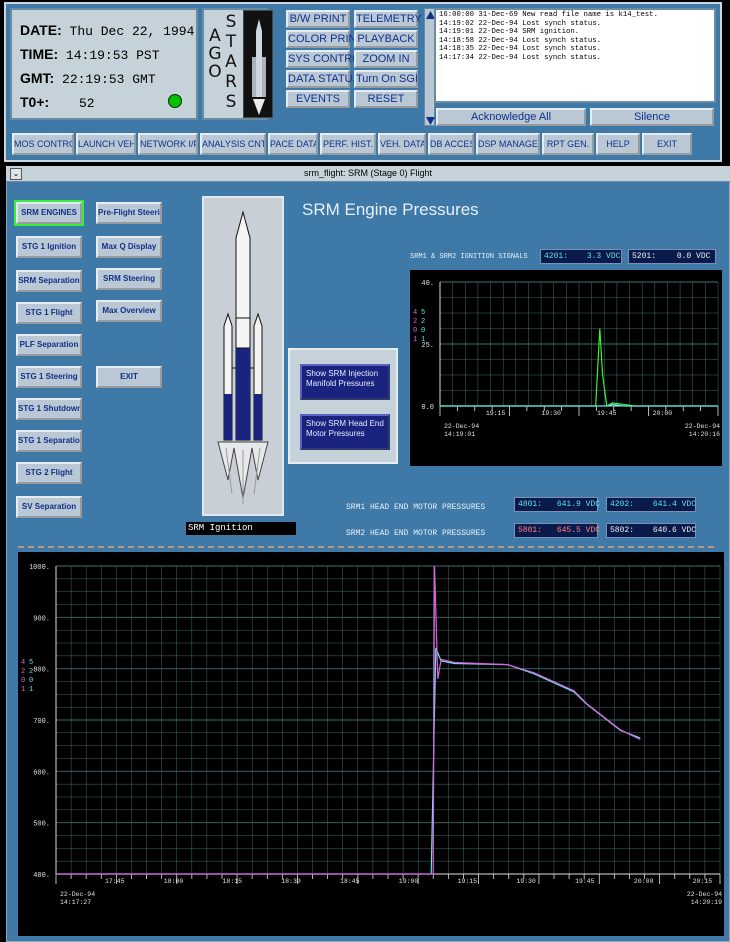  Describe the element at coordinates (704, 434) in the screenshot. I see `x-end-time: 14:20:16` at that location.